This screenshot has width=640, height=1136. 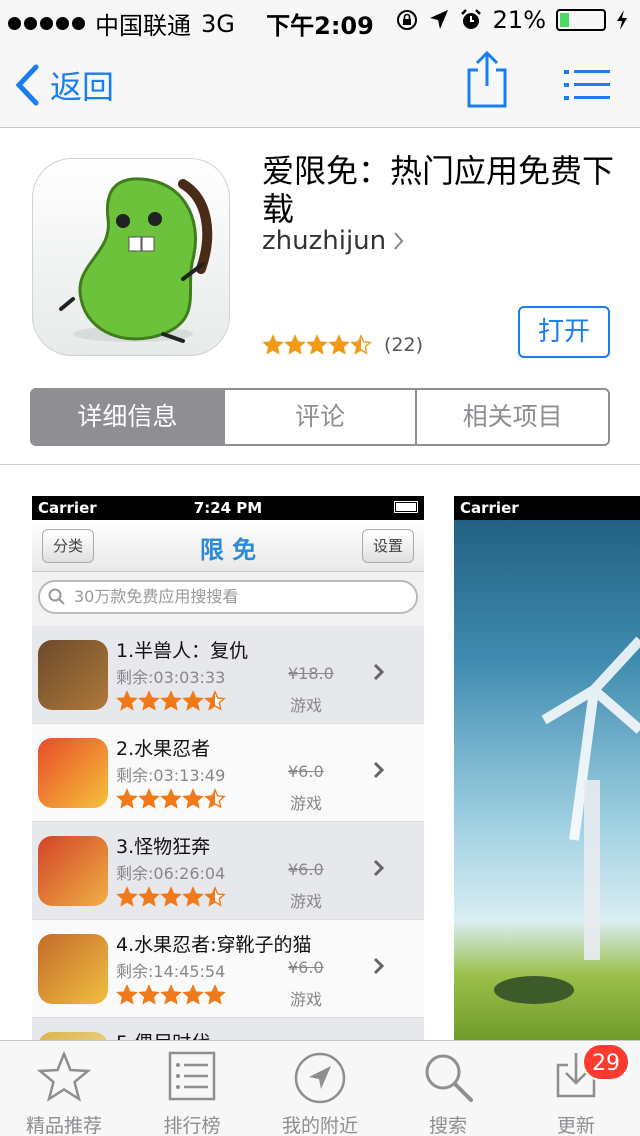 I want to click on game-name: 1.半兽人：复仇, so click(x=182, y=651).